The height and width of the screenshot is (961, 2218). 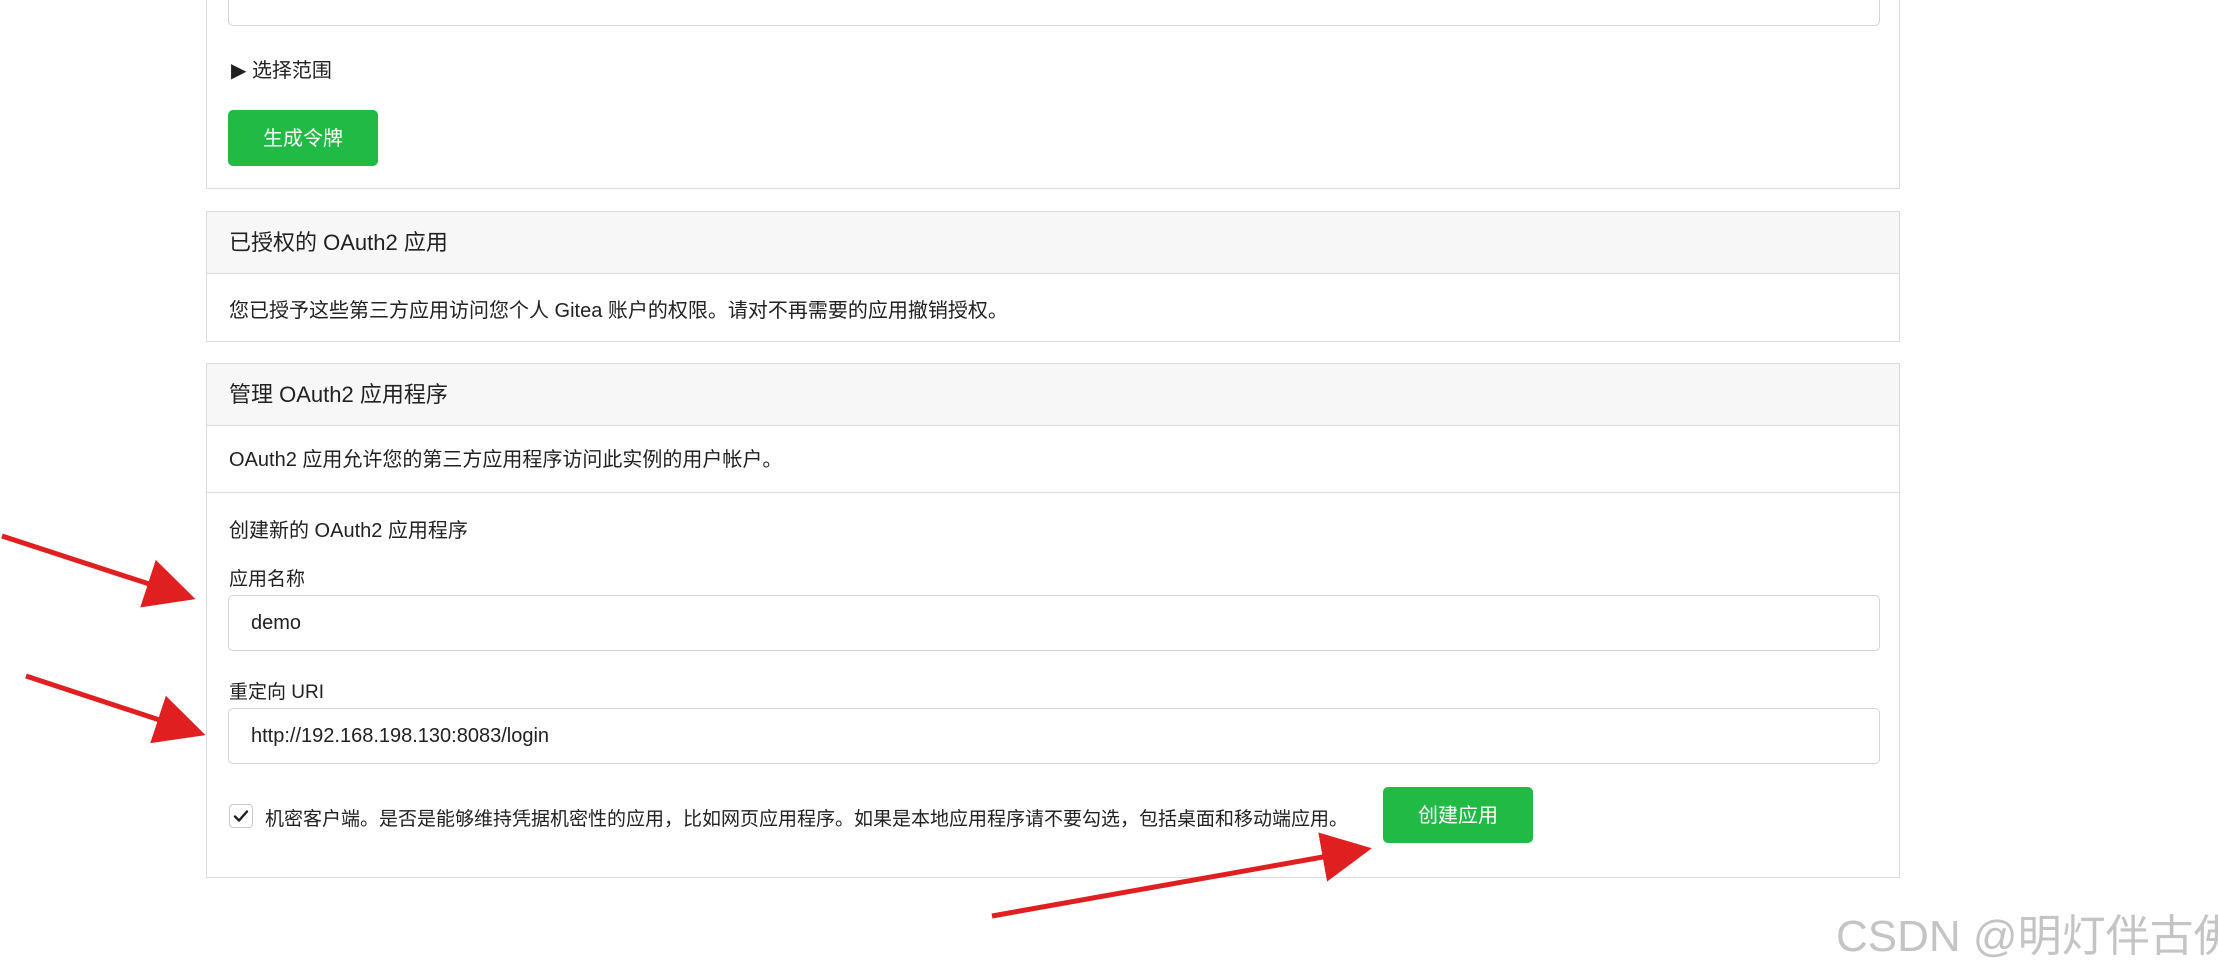 What do you see at coordinates (303, 138) in the screenshot?
I see `generate-token-button: 生成令牌` at bounding box center [303, 138].